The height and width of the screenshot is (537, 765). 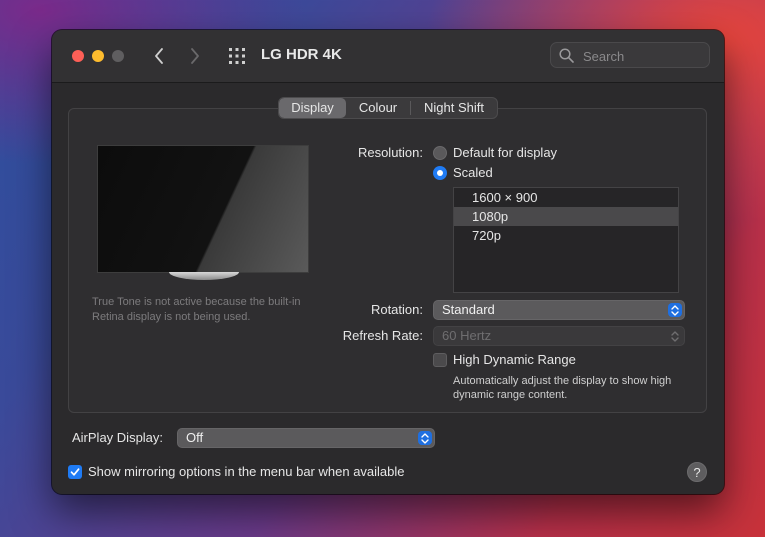 What do you see at coordinates (559, 310) in the screenshot?
I see `rotation-select: Standard` at bounding box center [559, 310].